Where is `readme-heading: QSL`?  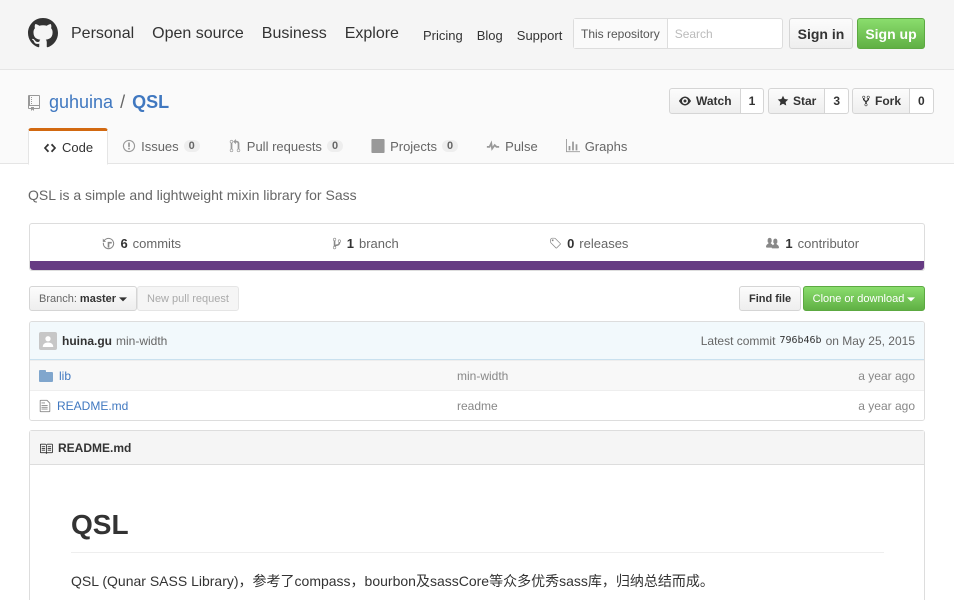
readme-heading: QSL is located at coordinates (100, 524).